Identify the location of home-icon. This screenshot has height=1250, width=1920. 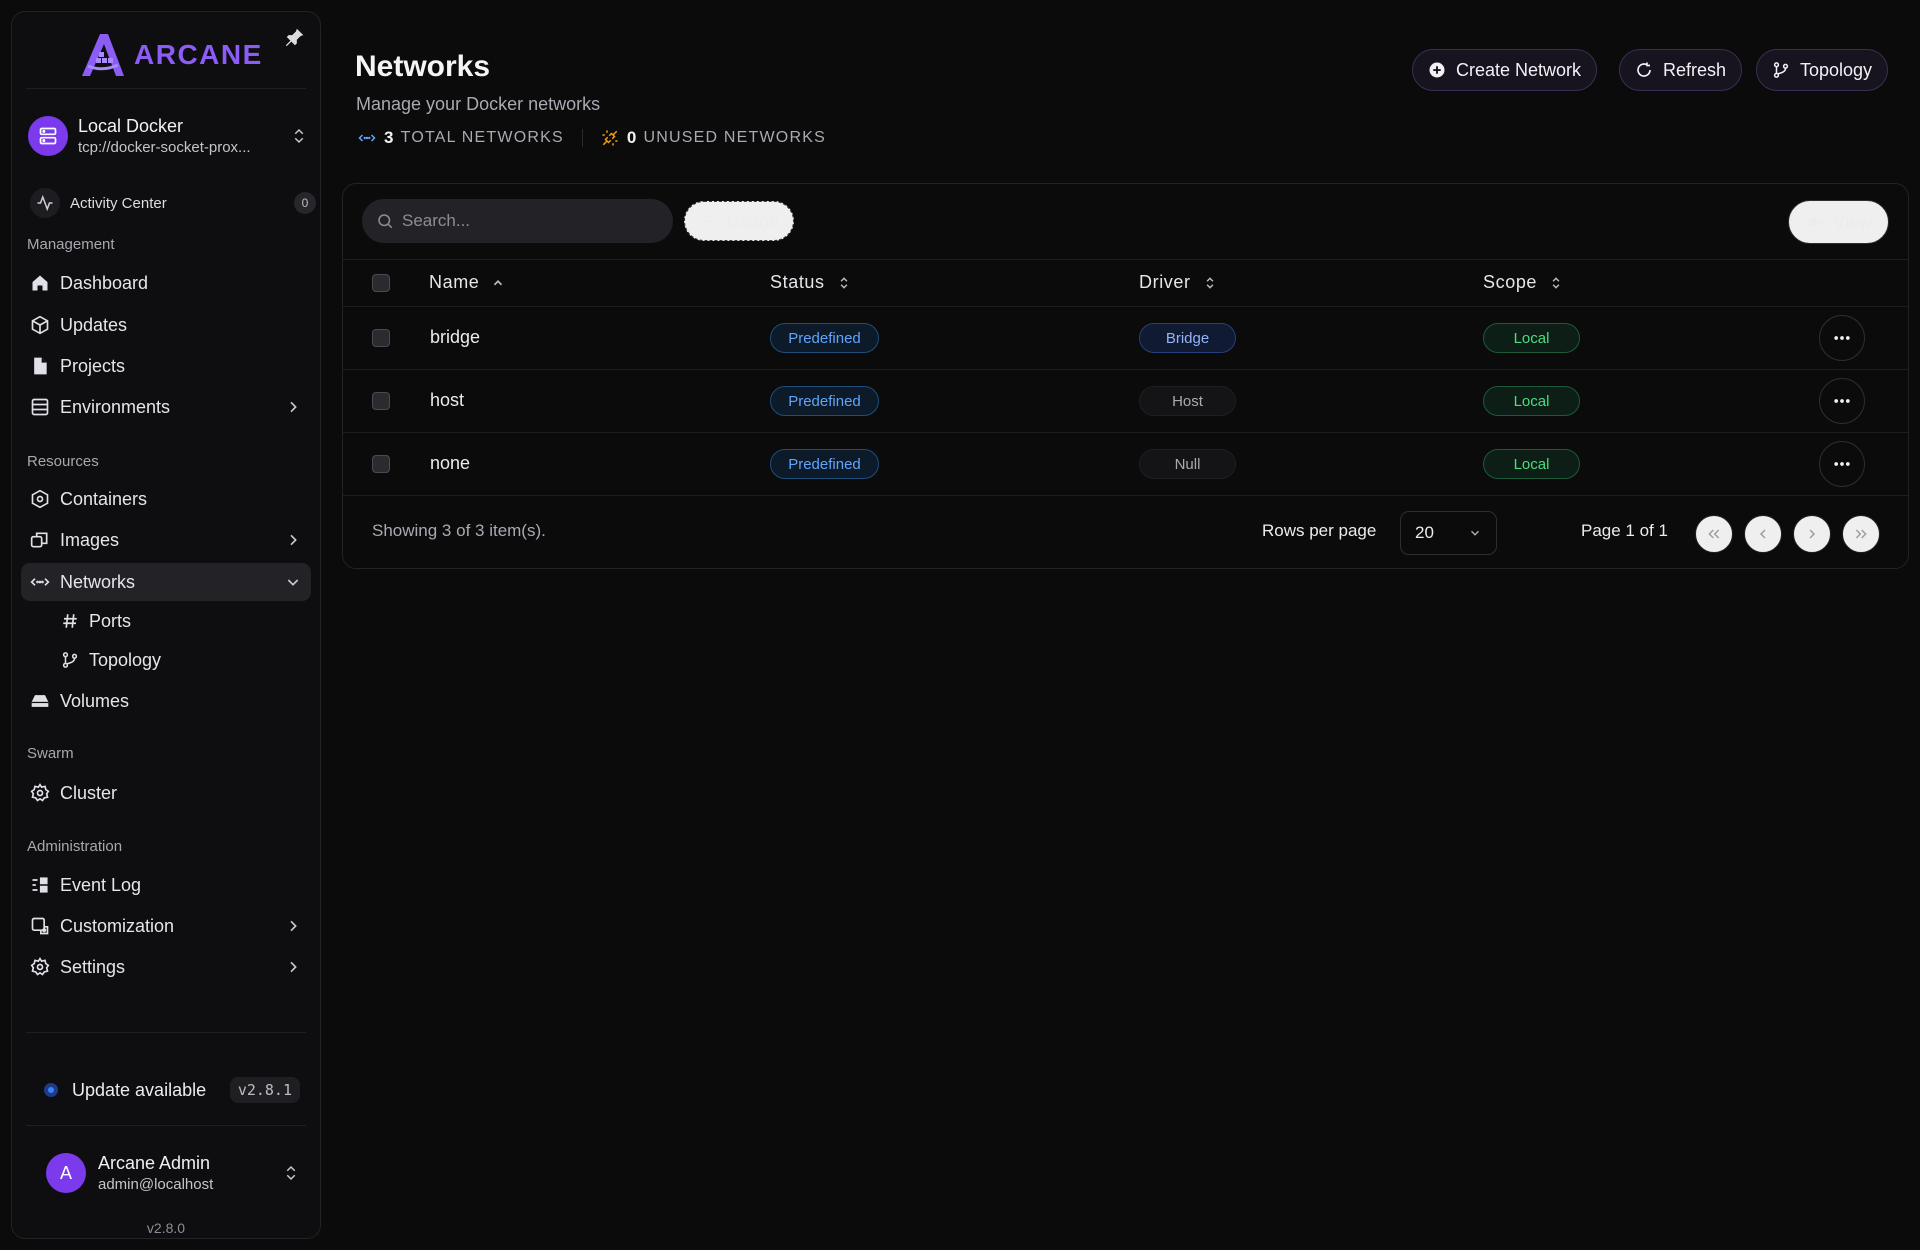
(40, 283).